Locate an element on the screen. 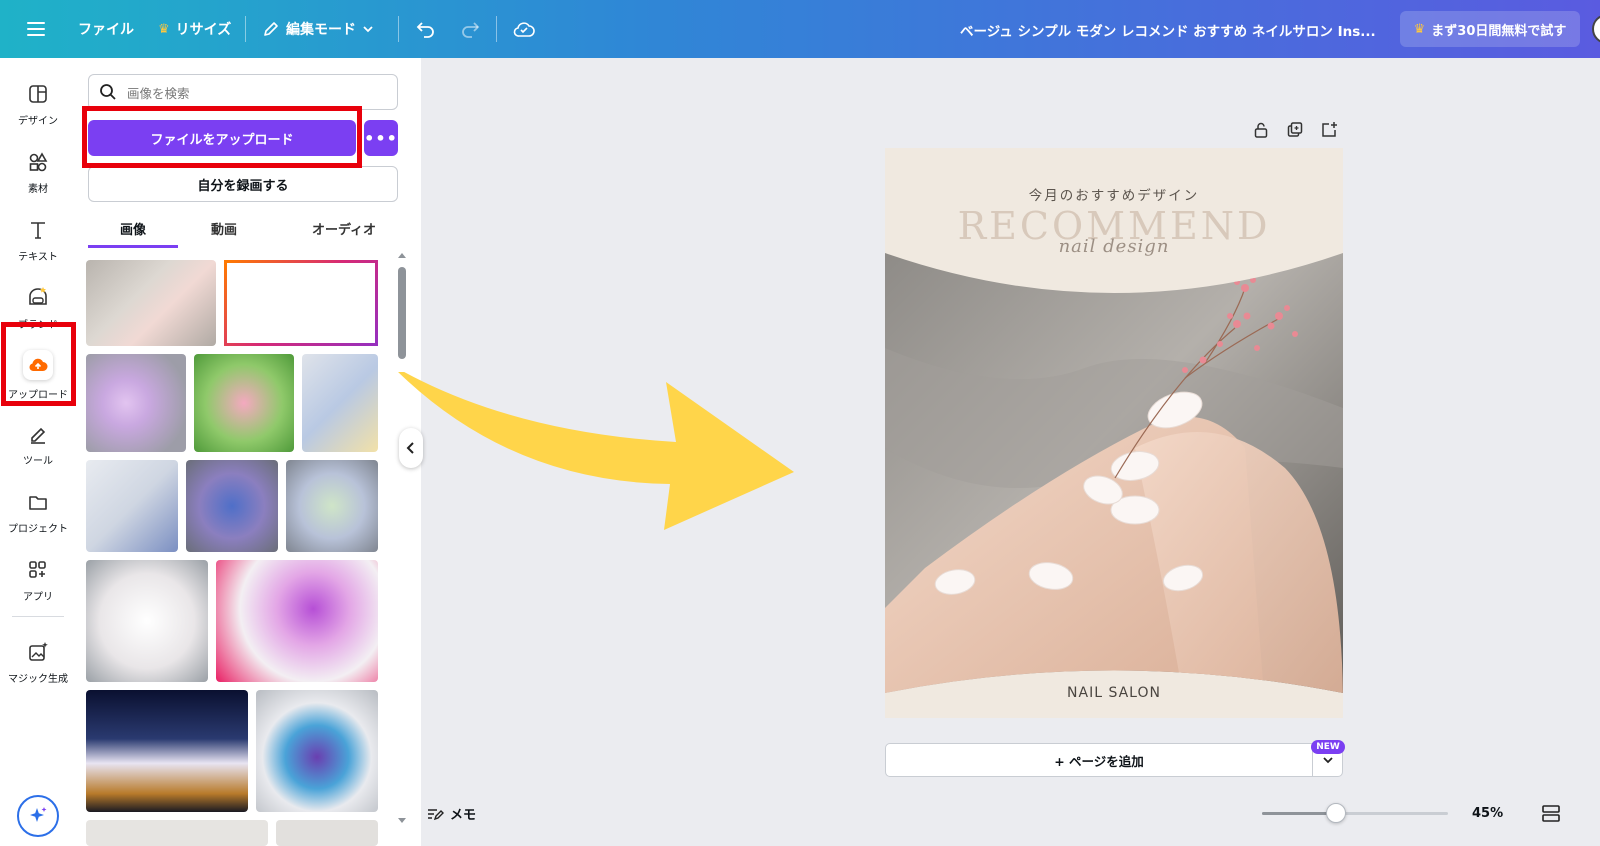  design-subtitle: 今月のおすすめデザイン is located at coordinates (1114, 194).